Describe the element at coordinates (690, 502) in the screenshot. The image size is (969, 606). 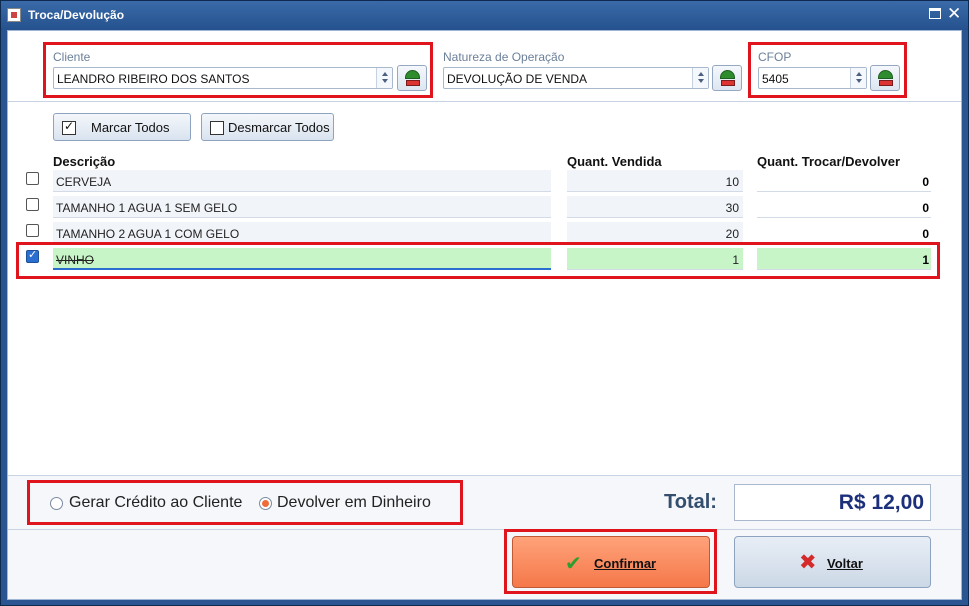
I see `total-label: Total:` at that location.